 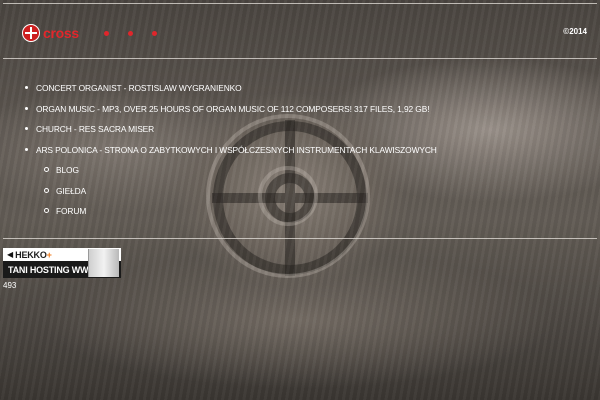 What do you see at coordinates (33, 254) in the screenshot?
I see `banner-brand: HEKKO+` at bounding box center [33, 254].